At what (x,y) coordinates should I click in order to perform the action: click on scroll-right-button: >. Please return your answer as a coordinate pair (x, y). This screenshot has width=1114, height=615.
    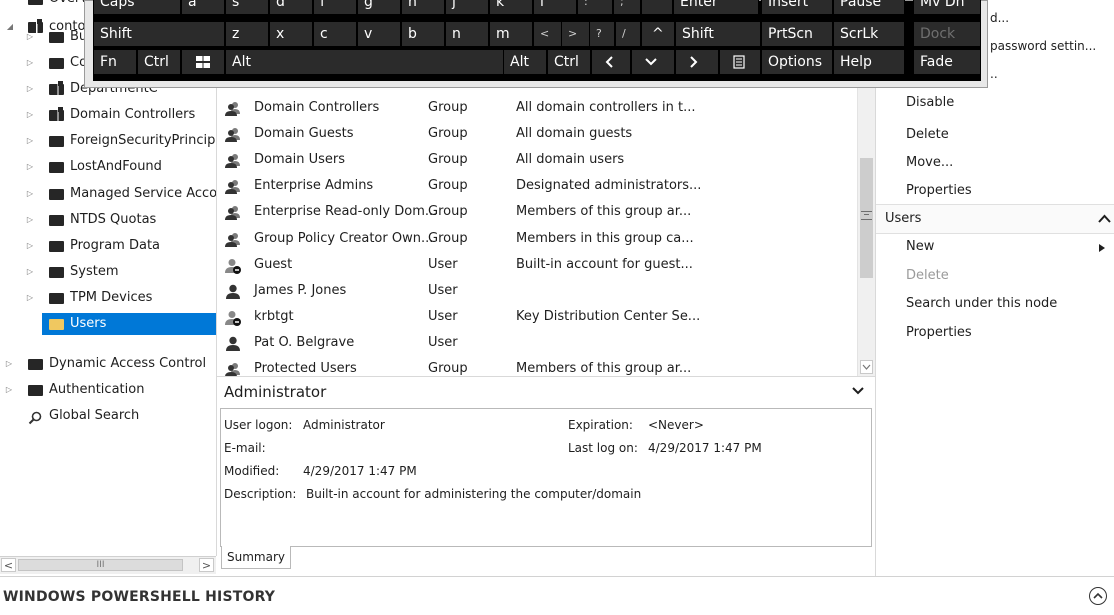
    Looking at the image, I should click on (206, 565).